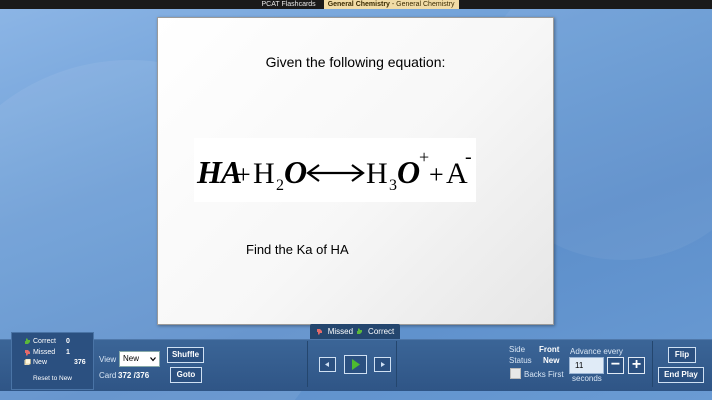  I want to click on shuffle-button: Shuffle, so click(185, 355).